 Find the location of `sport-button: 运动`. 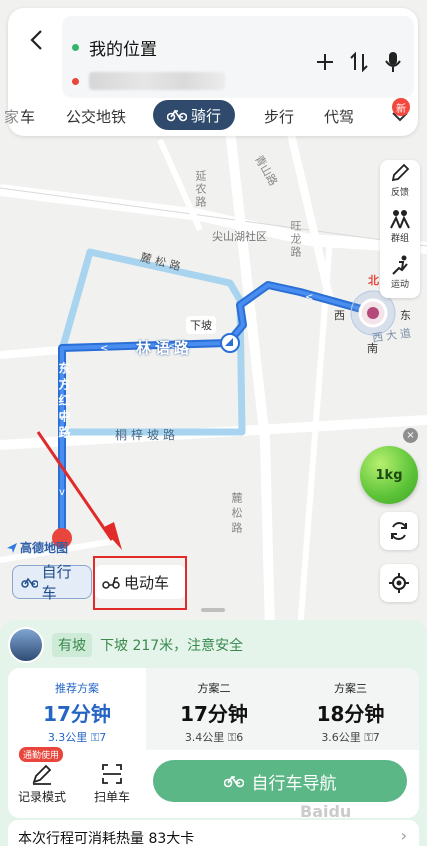

sport-button: 运动 is located at coordinates (400, 276).